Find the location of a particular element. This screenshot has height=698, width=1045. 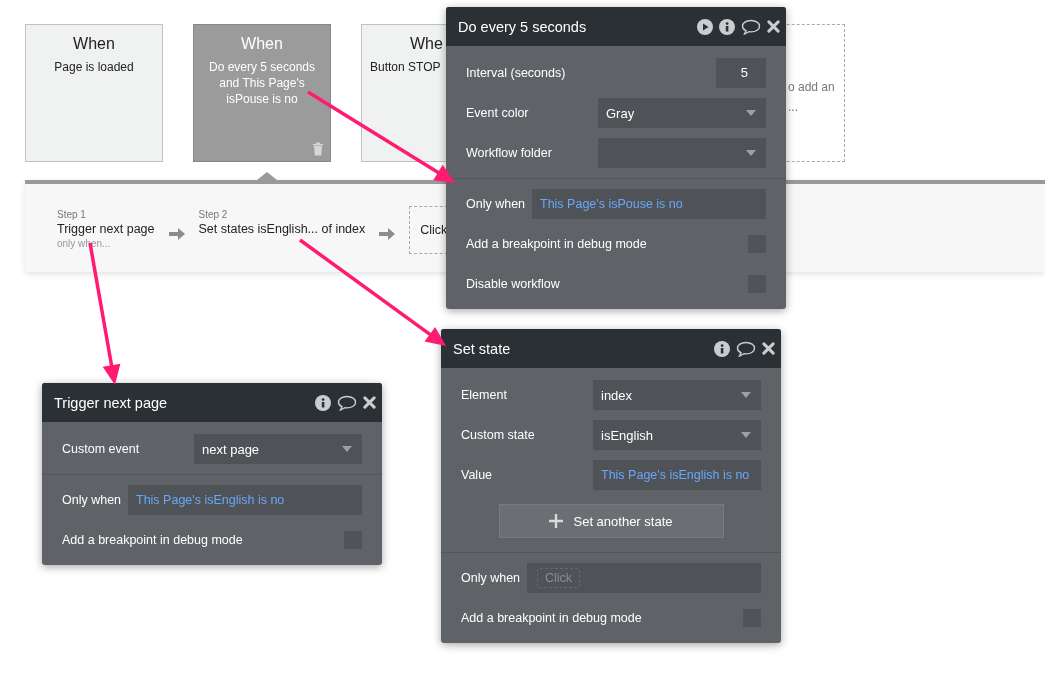

number-field: 5 is located at coordinates (741, 73).